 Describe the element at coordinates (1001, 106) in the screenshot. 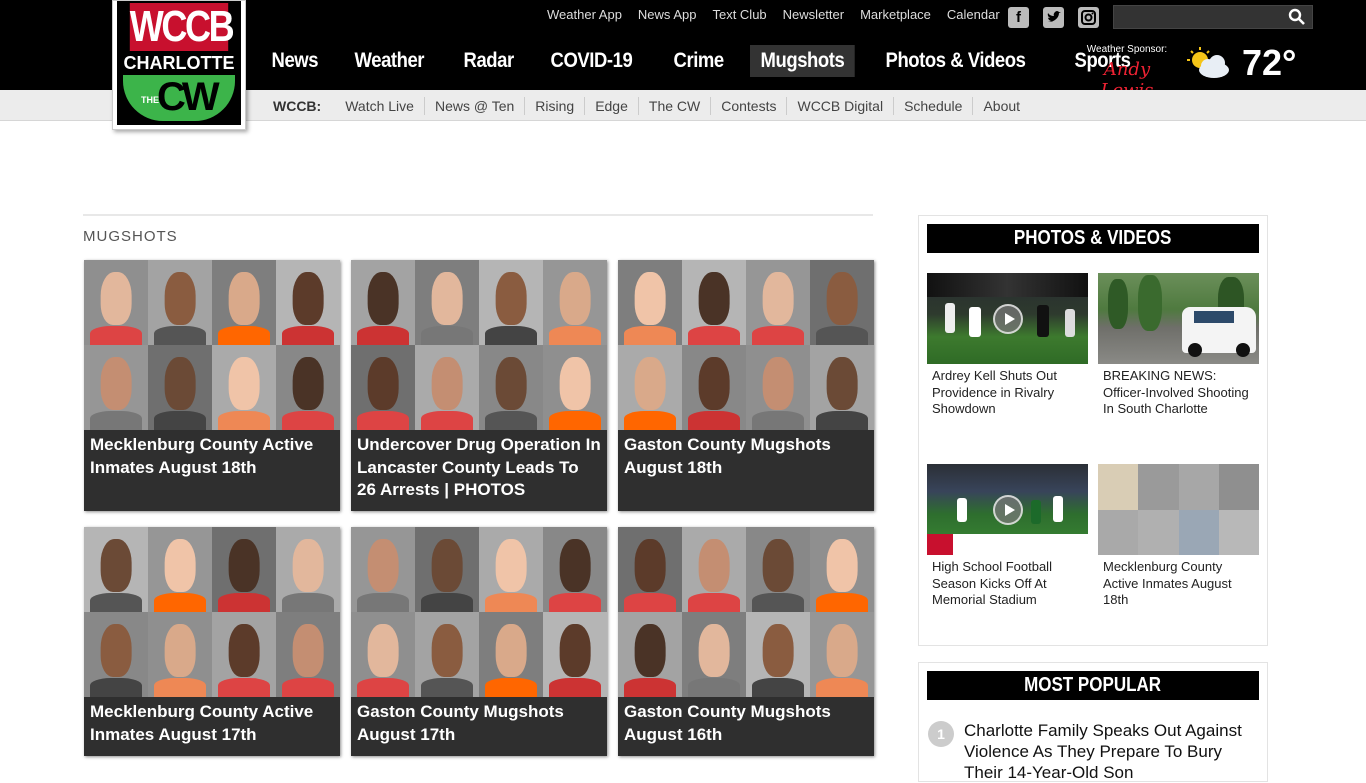

I see `subnav-about: About` at that location.